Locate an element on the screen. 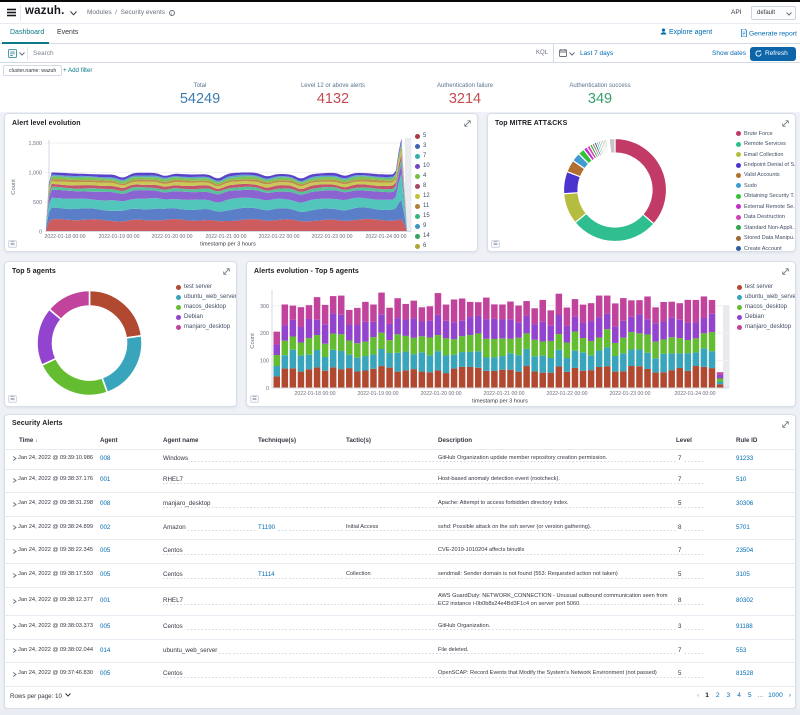 This screenshot has width=800, height=715. svg-text: 100 is located at coordinates (264, 362).